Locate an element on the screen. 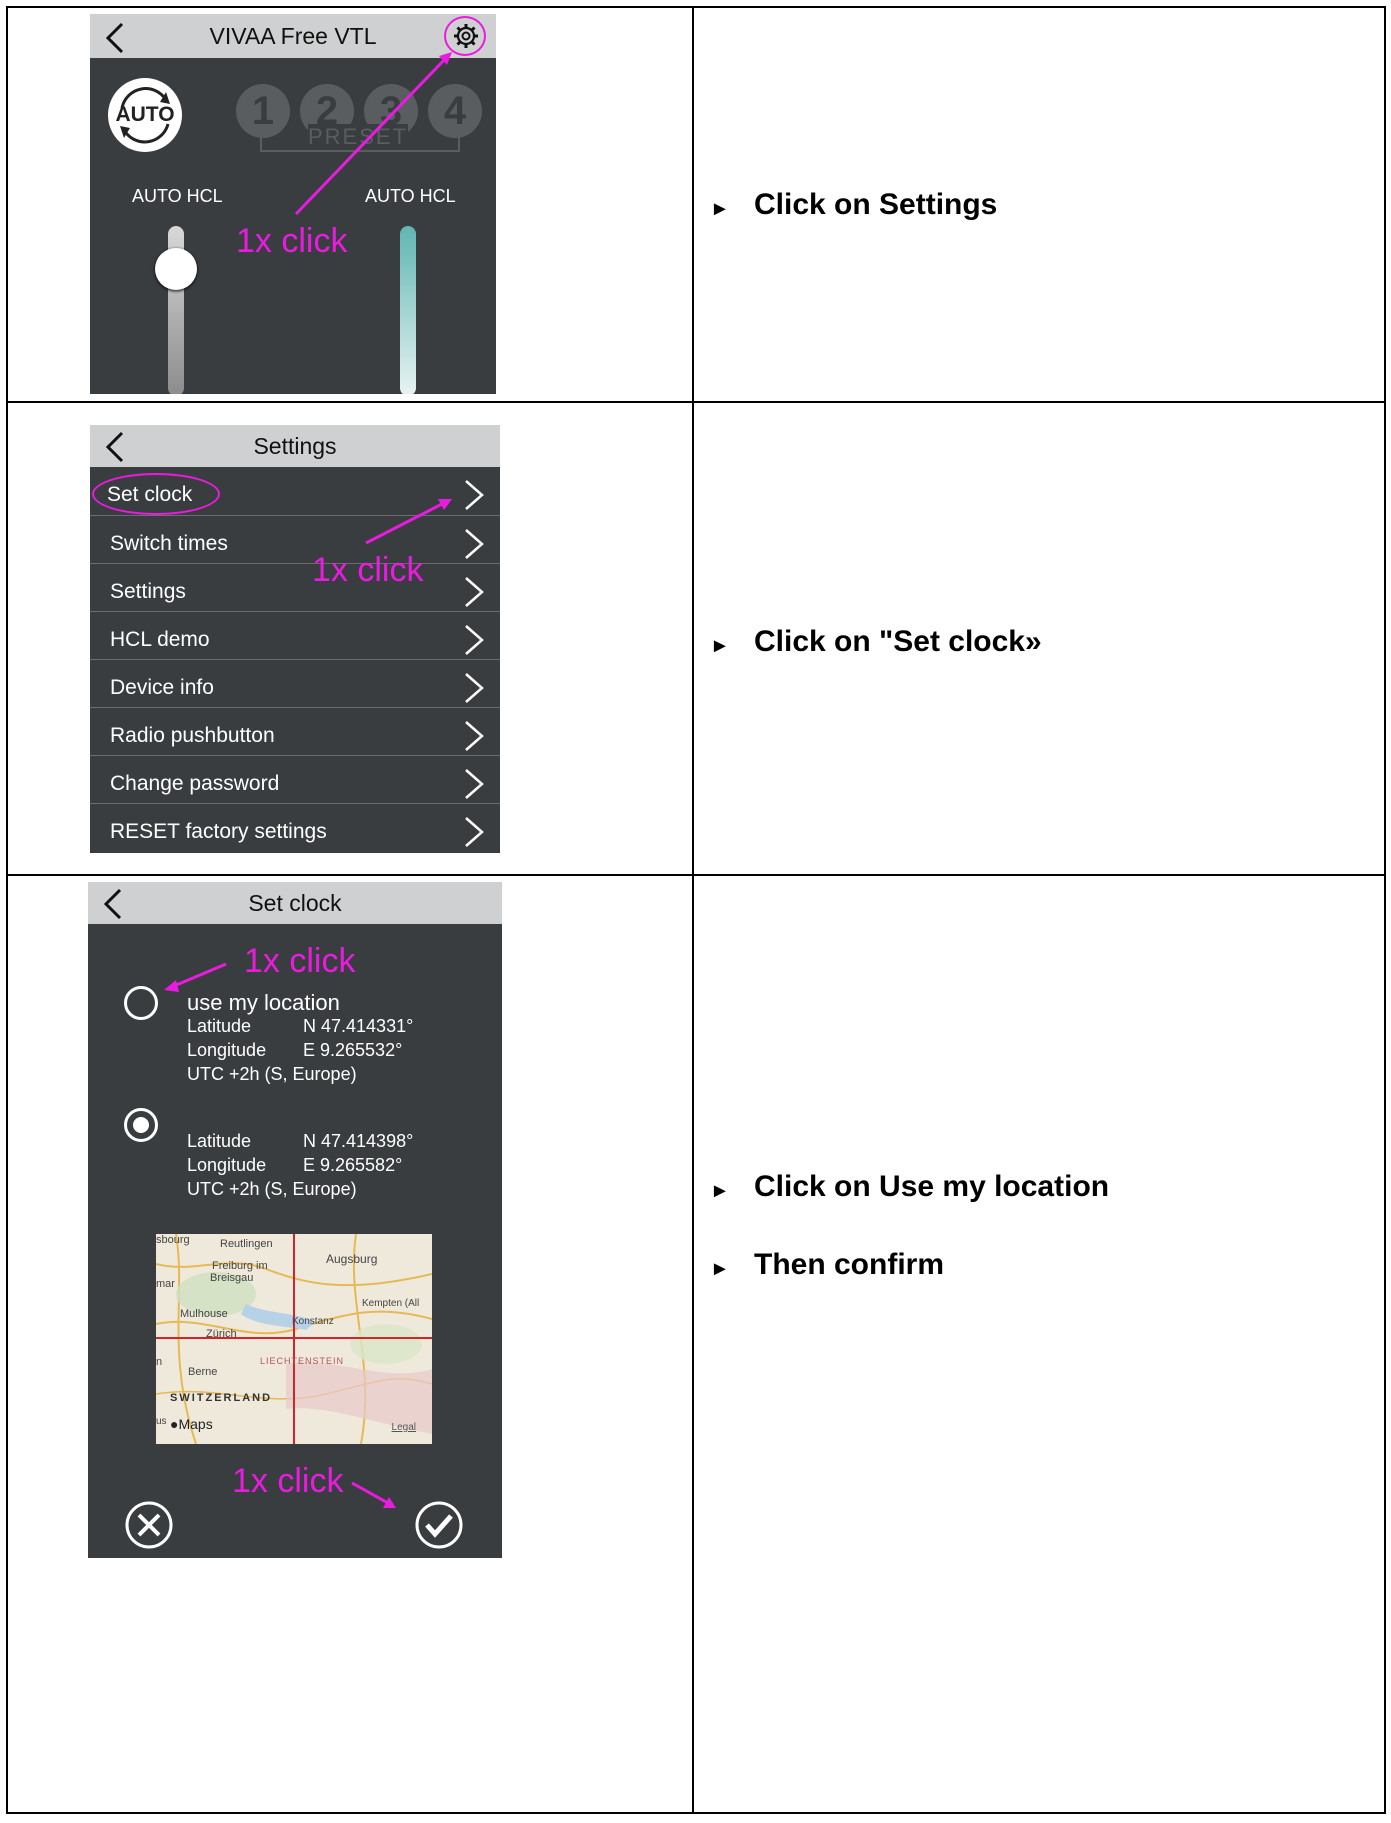 Image resolution: width=1391 pixels, height=1823 pixels. map-place-label: Reutlingen is located at coordinates (246, 1244).